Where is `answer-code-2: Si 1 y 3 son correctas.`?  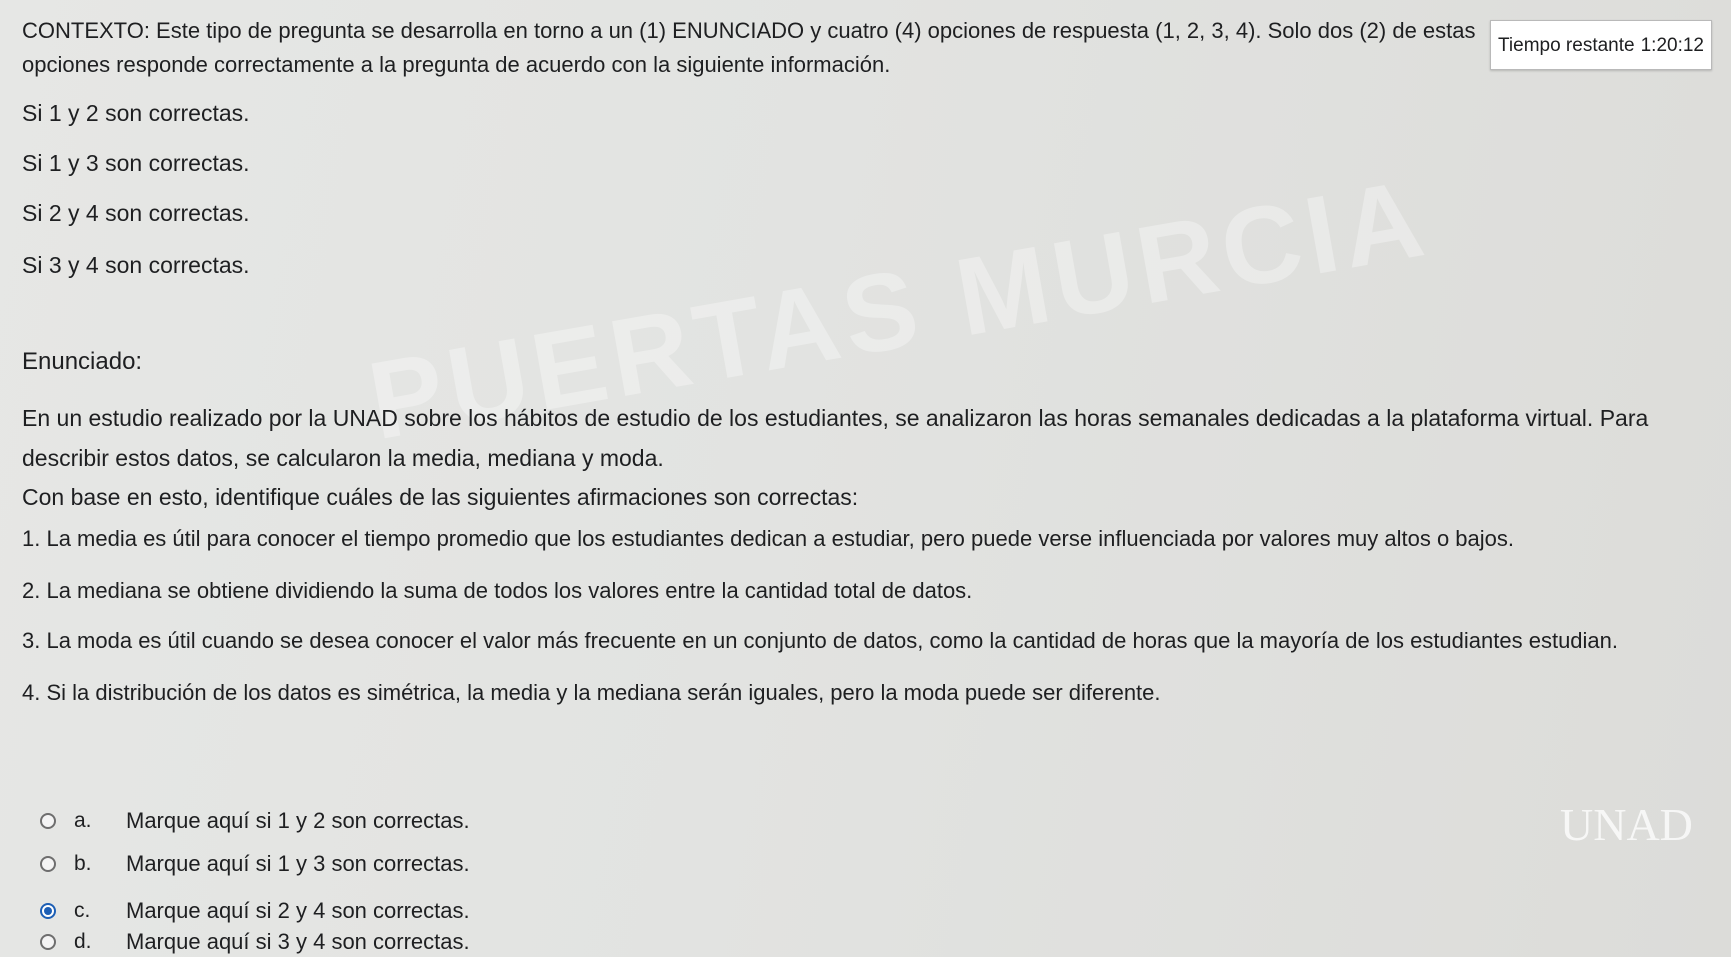
answer-code-2: Si 1 y 3 son correctas. is located at coordinates (136, 163).